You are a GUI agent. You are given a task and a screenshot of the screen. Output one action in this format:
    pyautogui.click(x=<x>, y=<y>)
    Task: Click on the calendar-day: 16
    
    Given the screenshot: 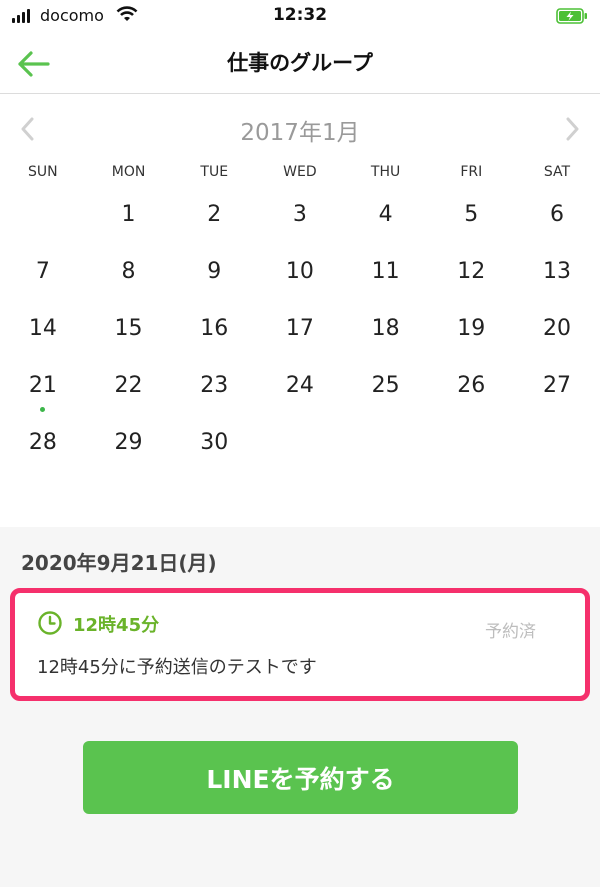 What is the action you would take?
    pyautogui.click(x=214, y=338)
    